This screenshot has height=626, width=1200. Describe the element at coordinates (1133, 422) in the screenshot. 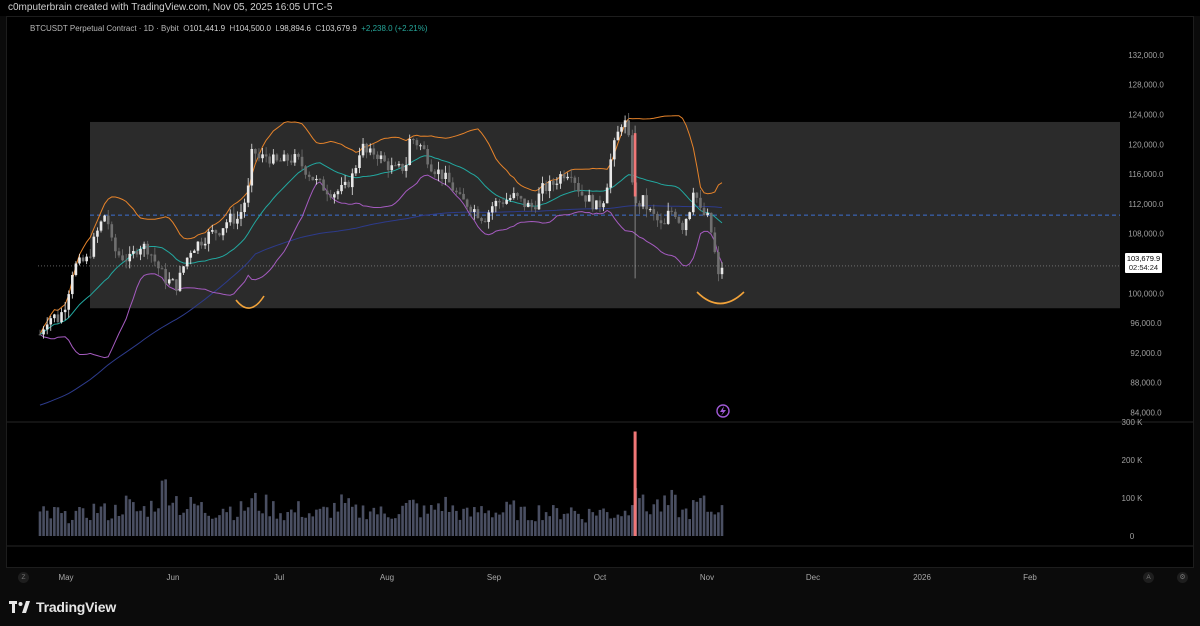

I see `volume-tick-label: 300 K` at that location.